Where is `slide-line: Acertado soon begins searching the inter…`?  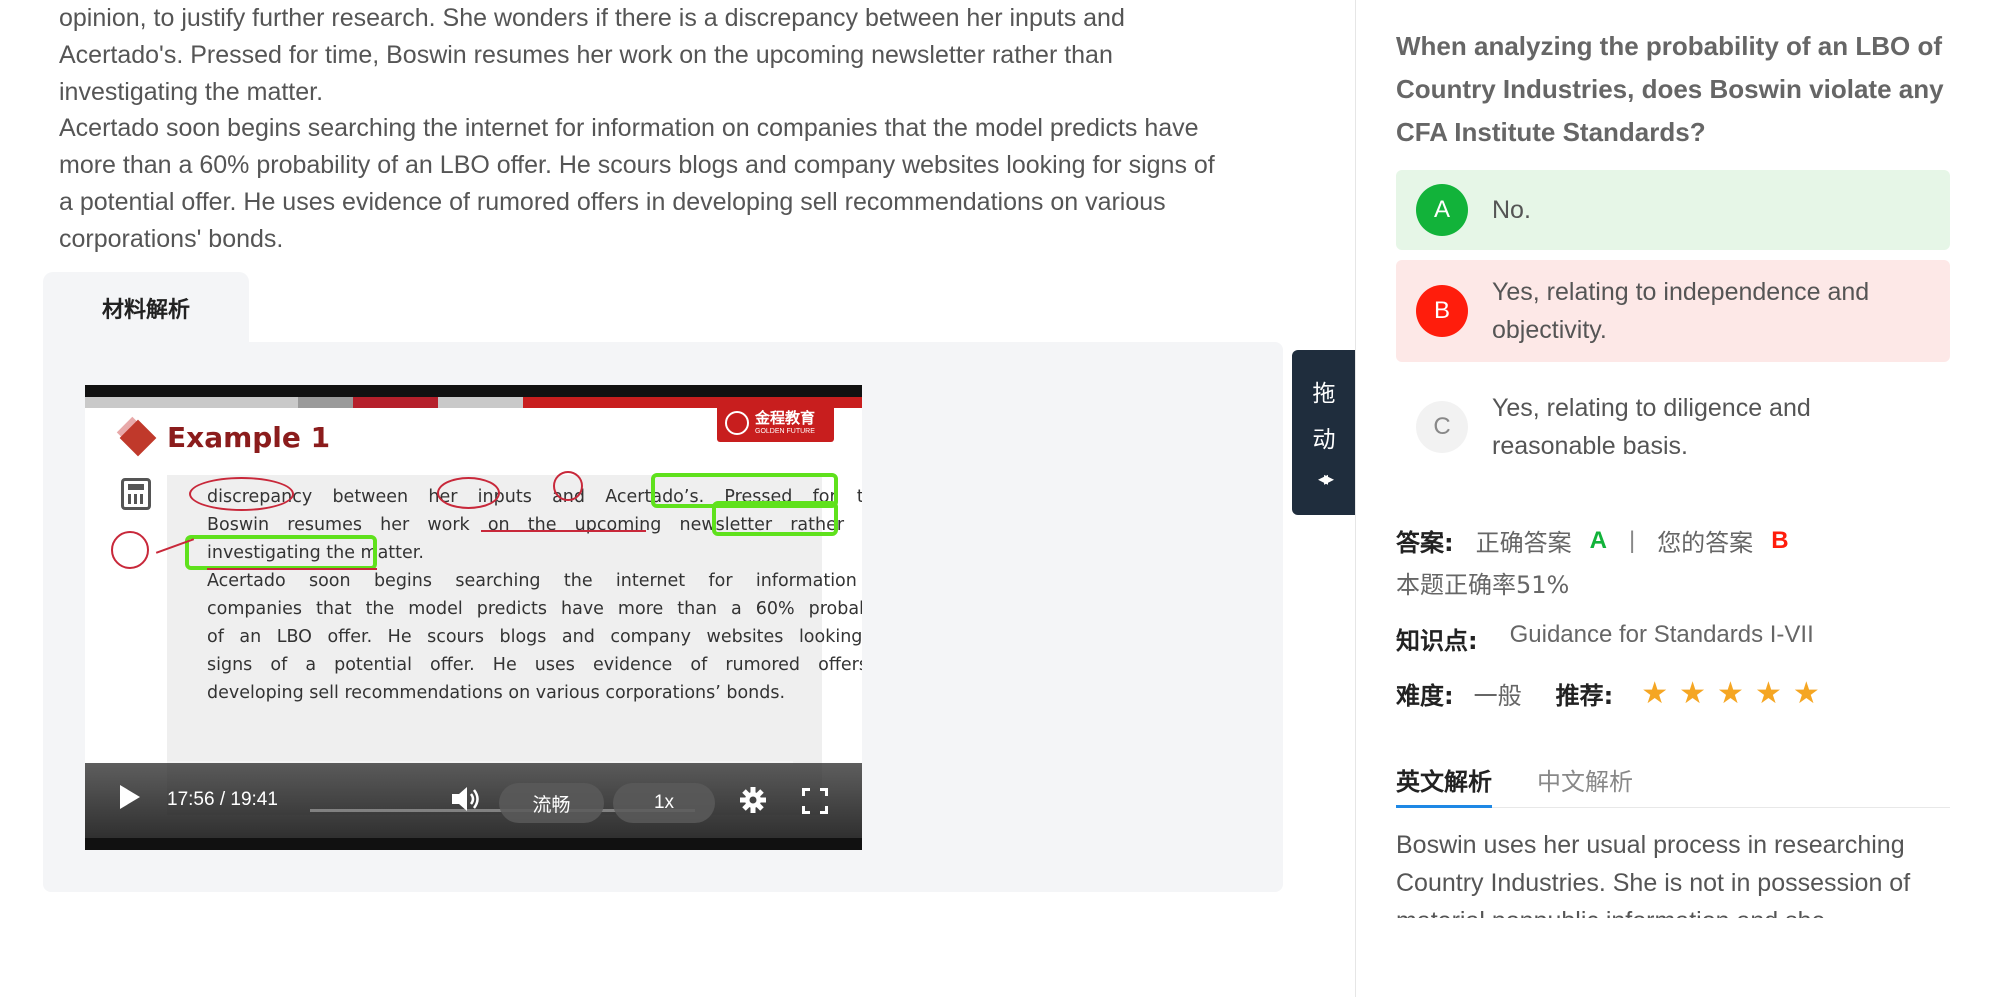 slide-line: Acertado soon begins searching the inter… is located at coordinates (534, 581).